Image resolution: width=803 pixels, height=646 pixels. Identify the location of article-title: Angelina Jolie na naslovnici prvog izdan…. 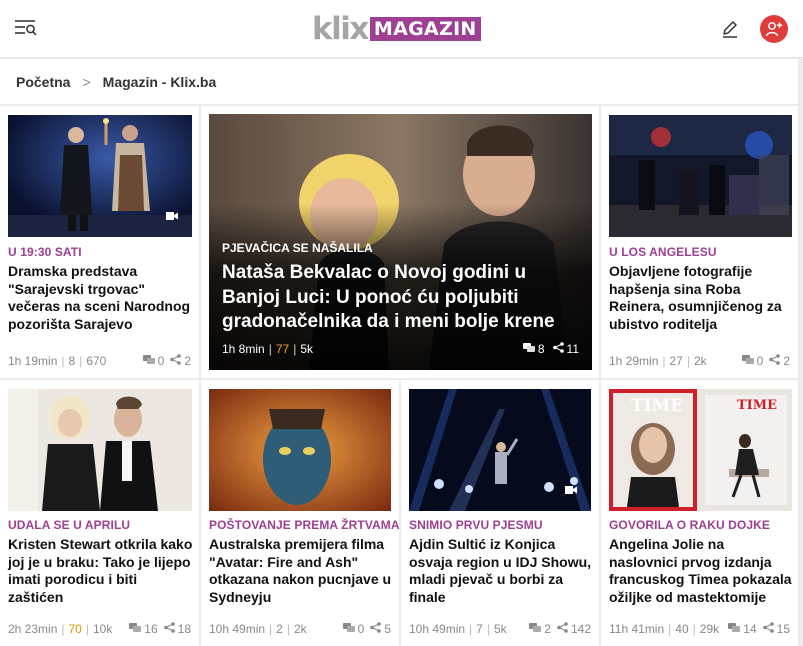
(700, 571).